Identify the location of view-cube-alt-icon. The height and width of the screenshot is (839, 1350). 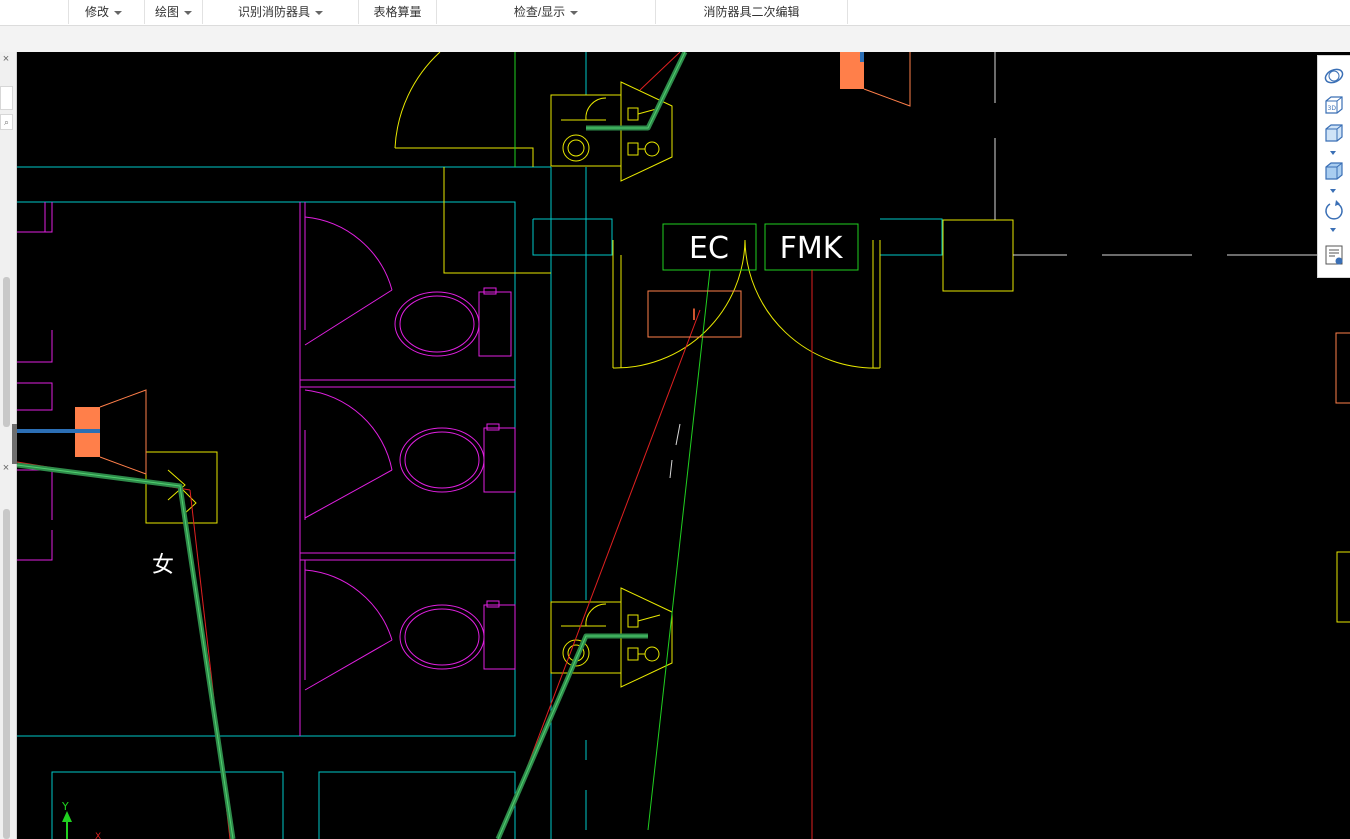
(1334, 171).